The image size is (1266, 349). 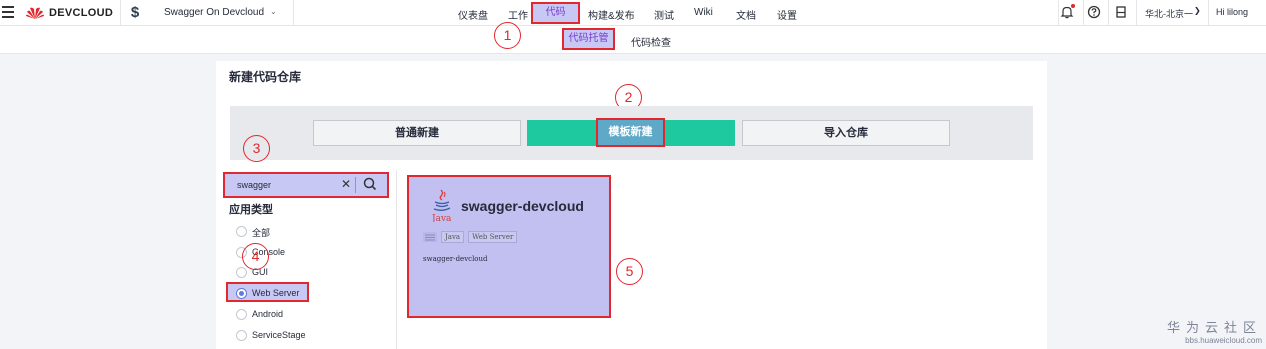 What do you see at coordinates (651, 41) in the screenshot?
I see `subnav-code-check: 代码检查` at bounding box center [651, 41].